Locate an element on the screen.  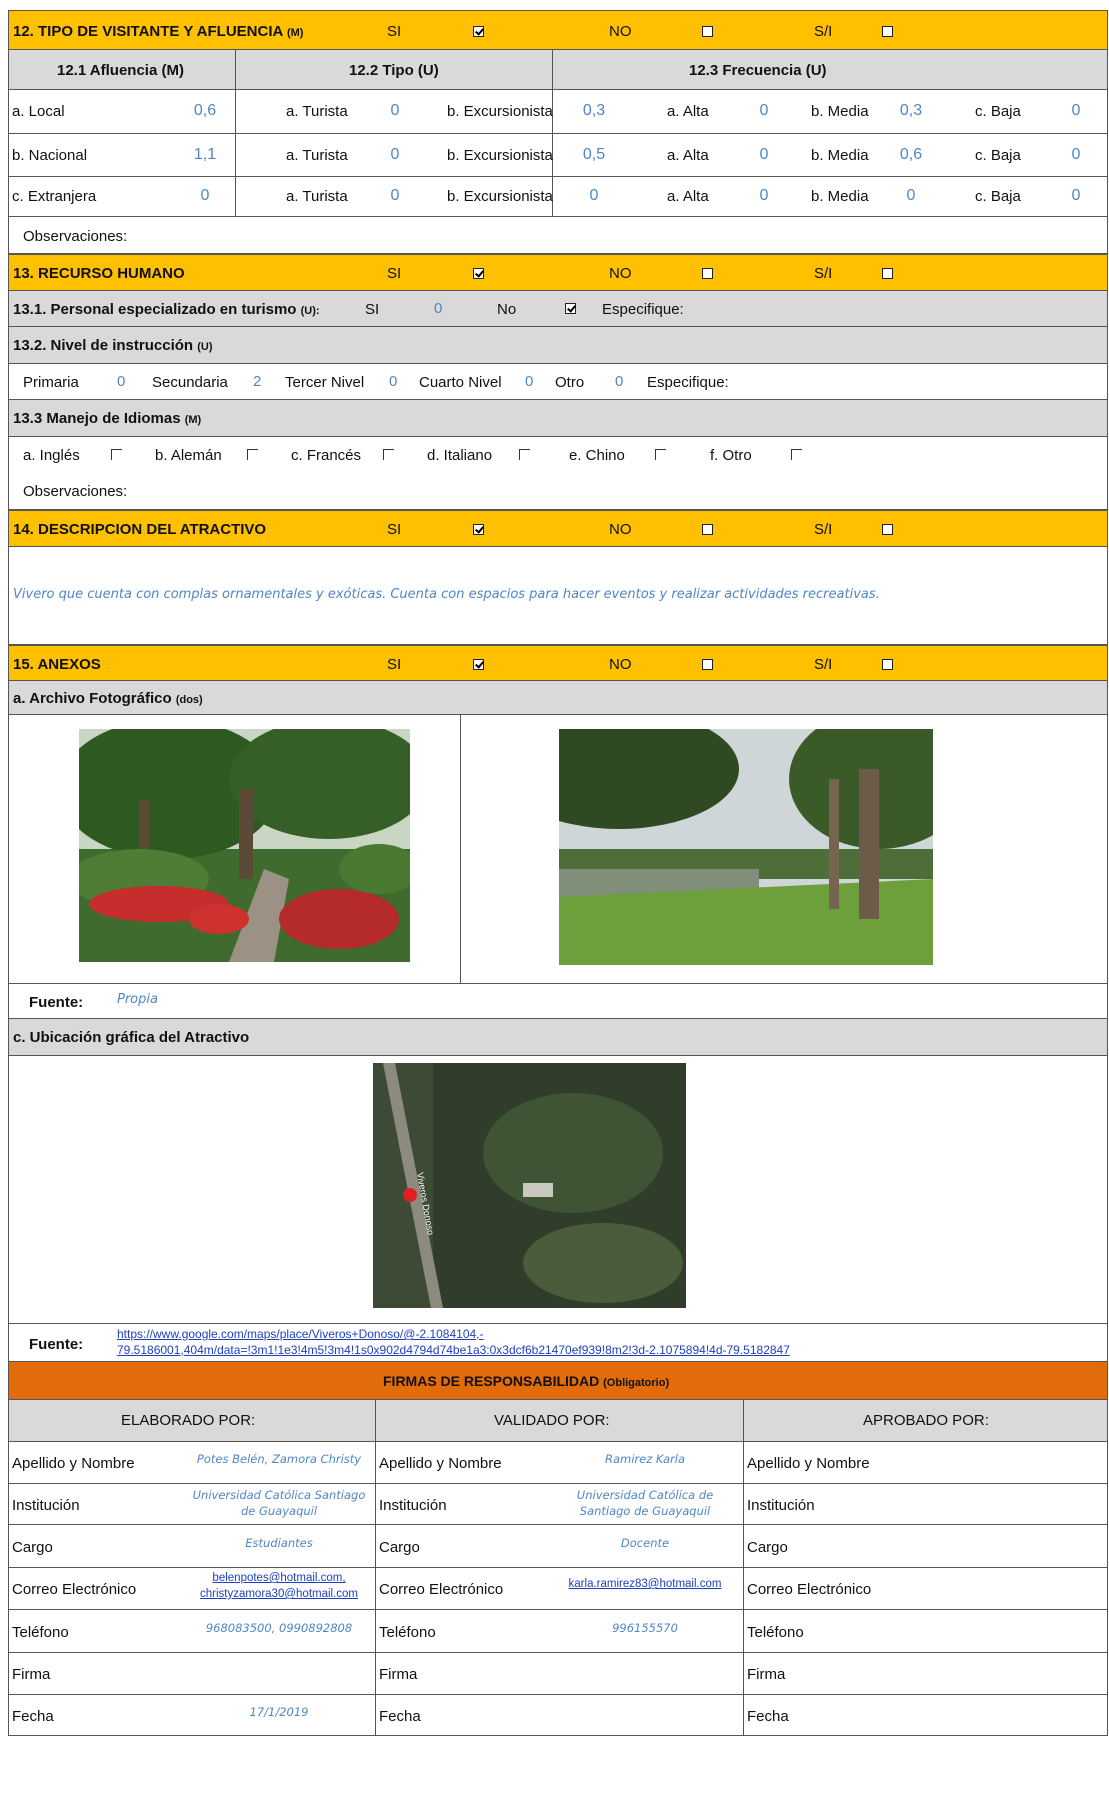
media-label: b. Media is located at coordinates (840, 155).